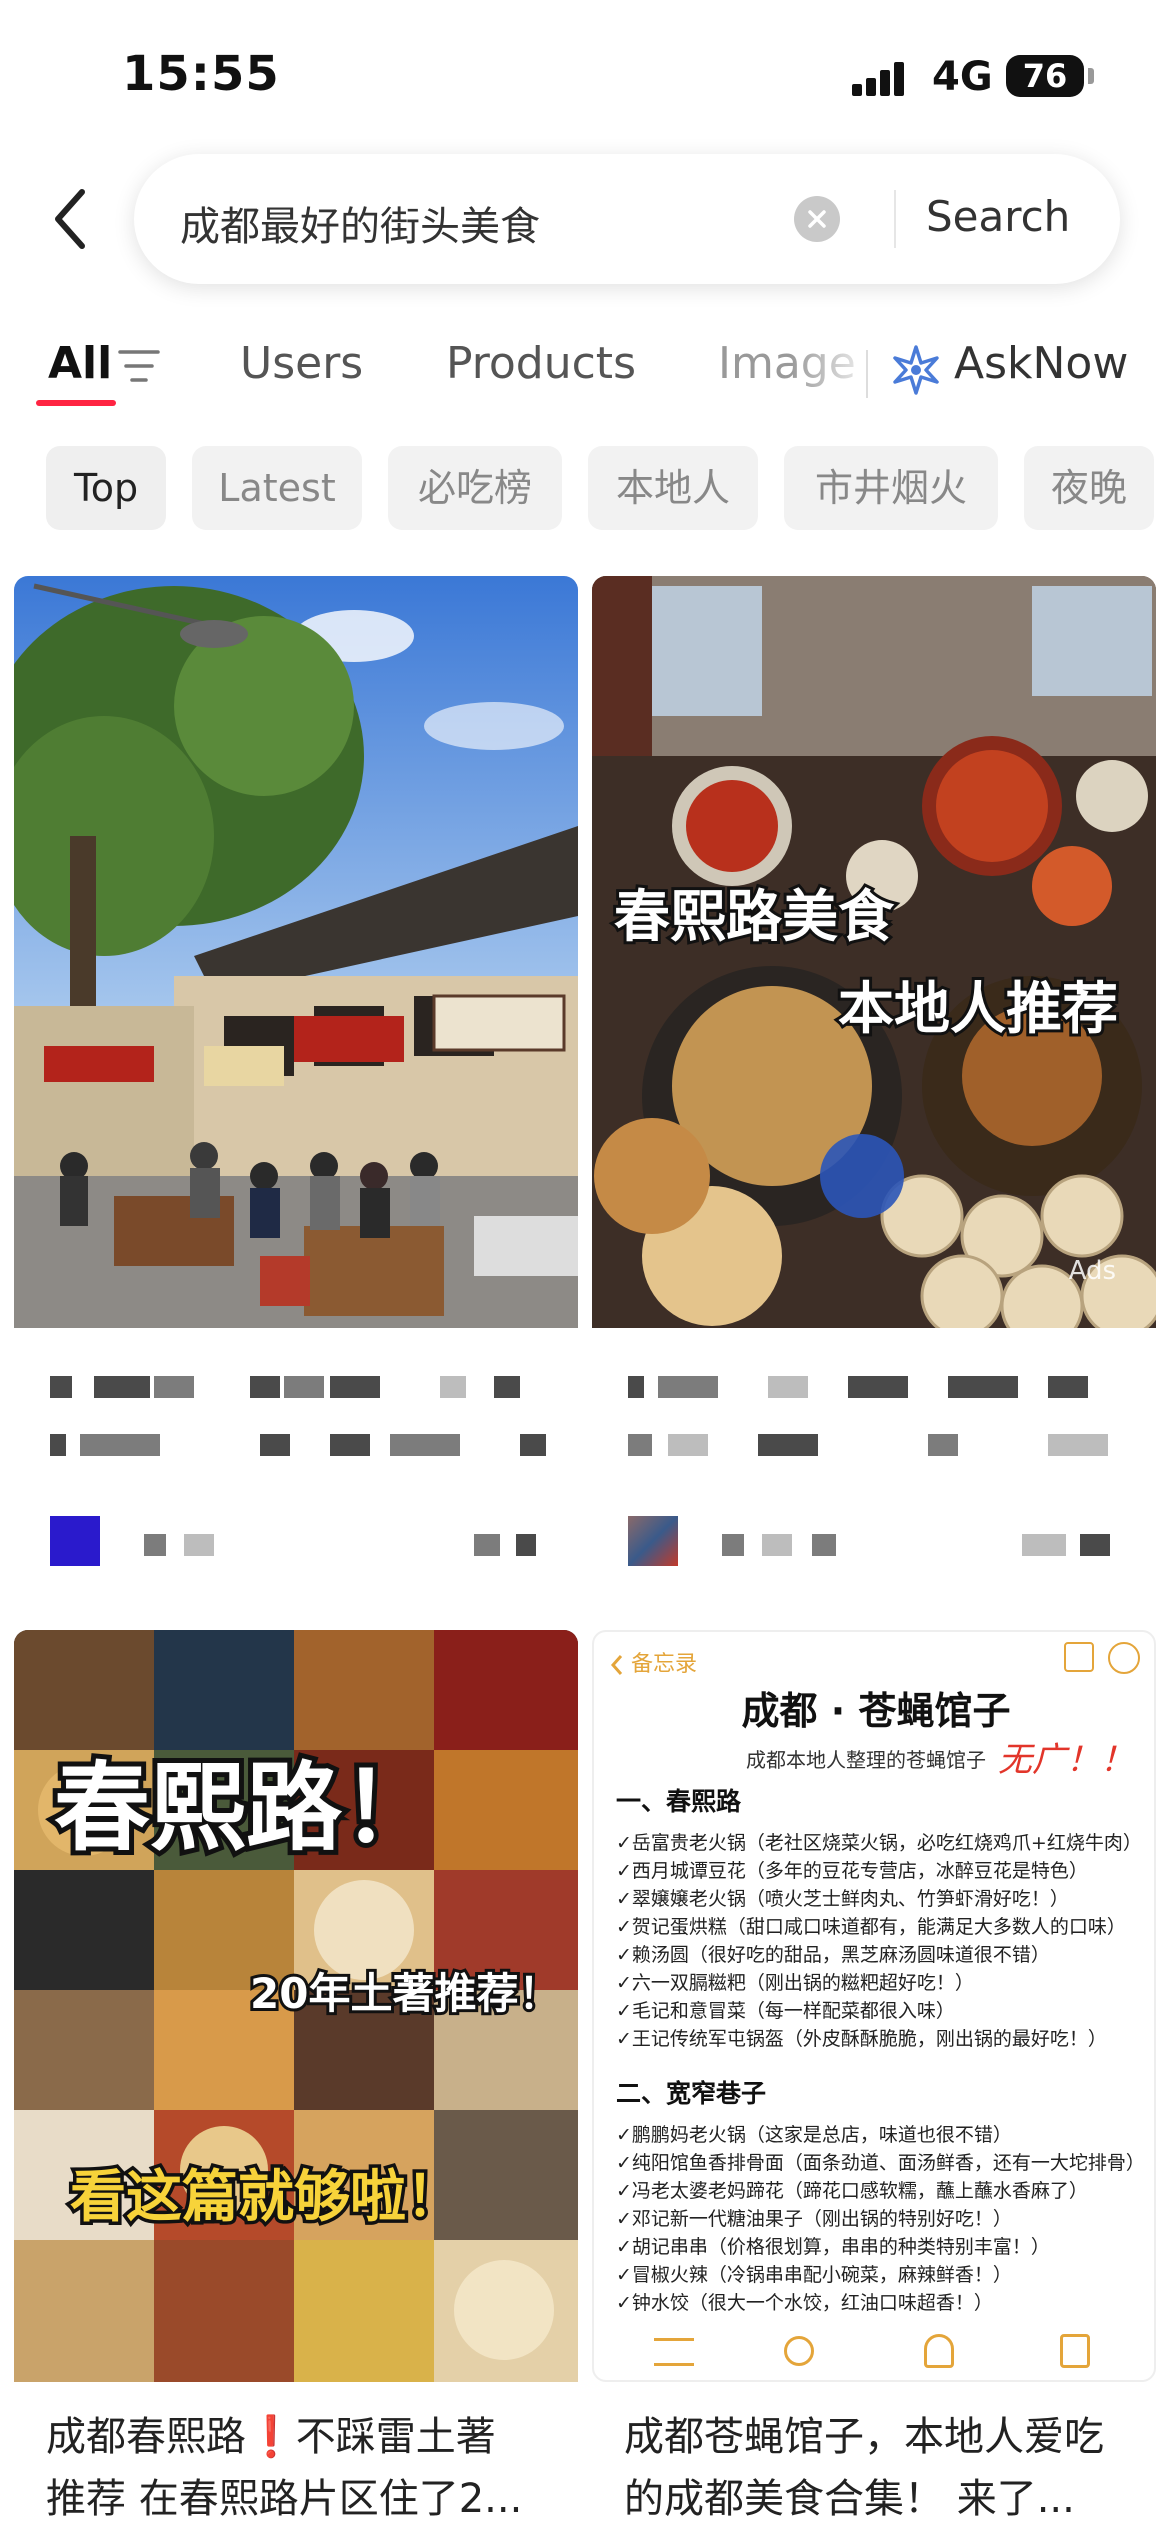 This screenshot has width=1170, height=2532. What do you see at coordinates (842, 1899) in the screenshot?
I see `memo-line: ✓翠嬢嬢老火锅（喷火芝士鲜肉丸、竹笋虾滑好吃！）` at bounding box center [842, 1899].